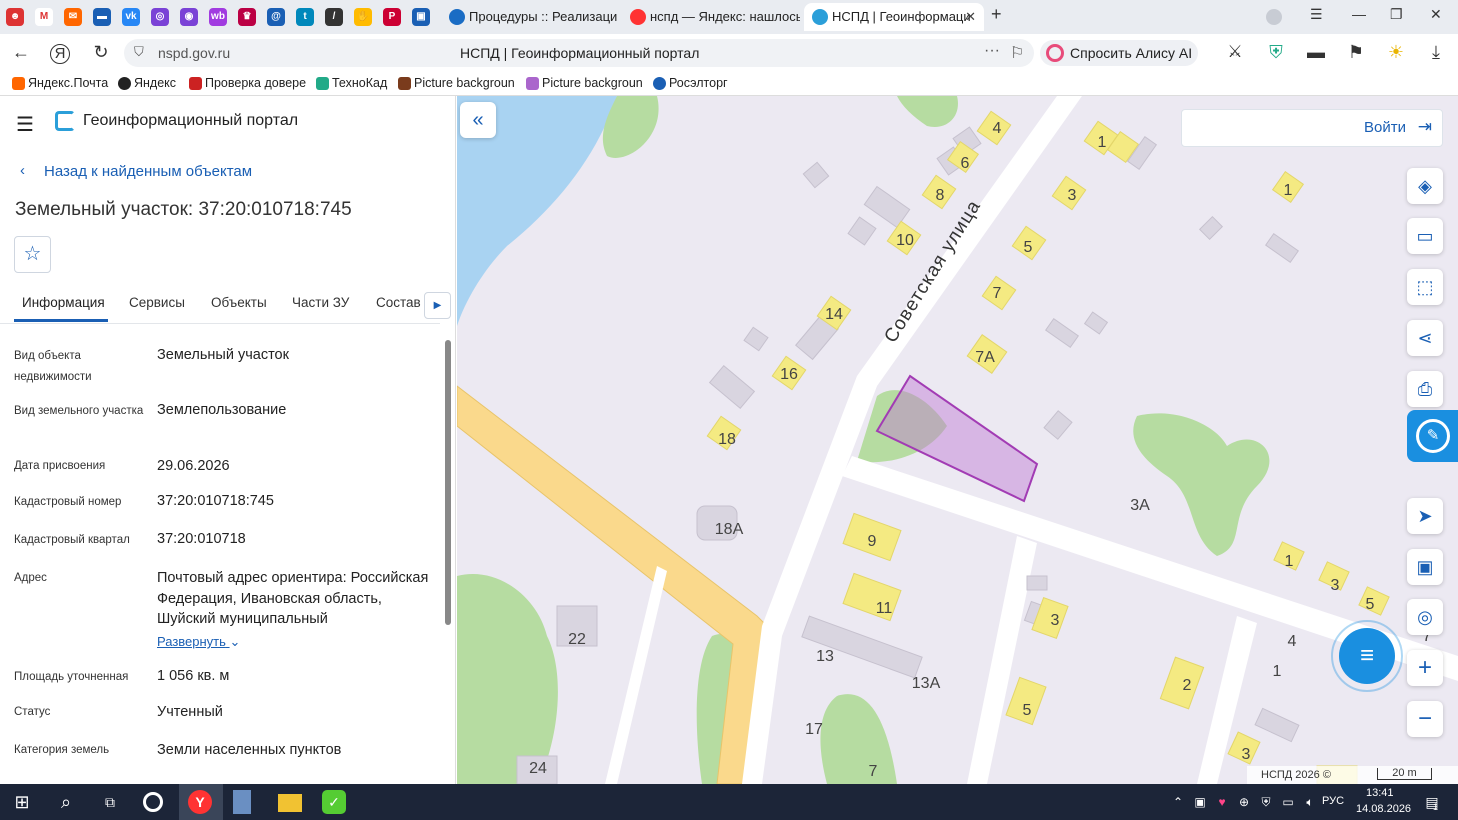  Describe the element at coordinates (1244, 802) in the screenshot. I see `tray-app-icon: ⊕` at that location.